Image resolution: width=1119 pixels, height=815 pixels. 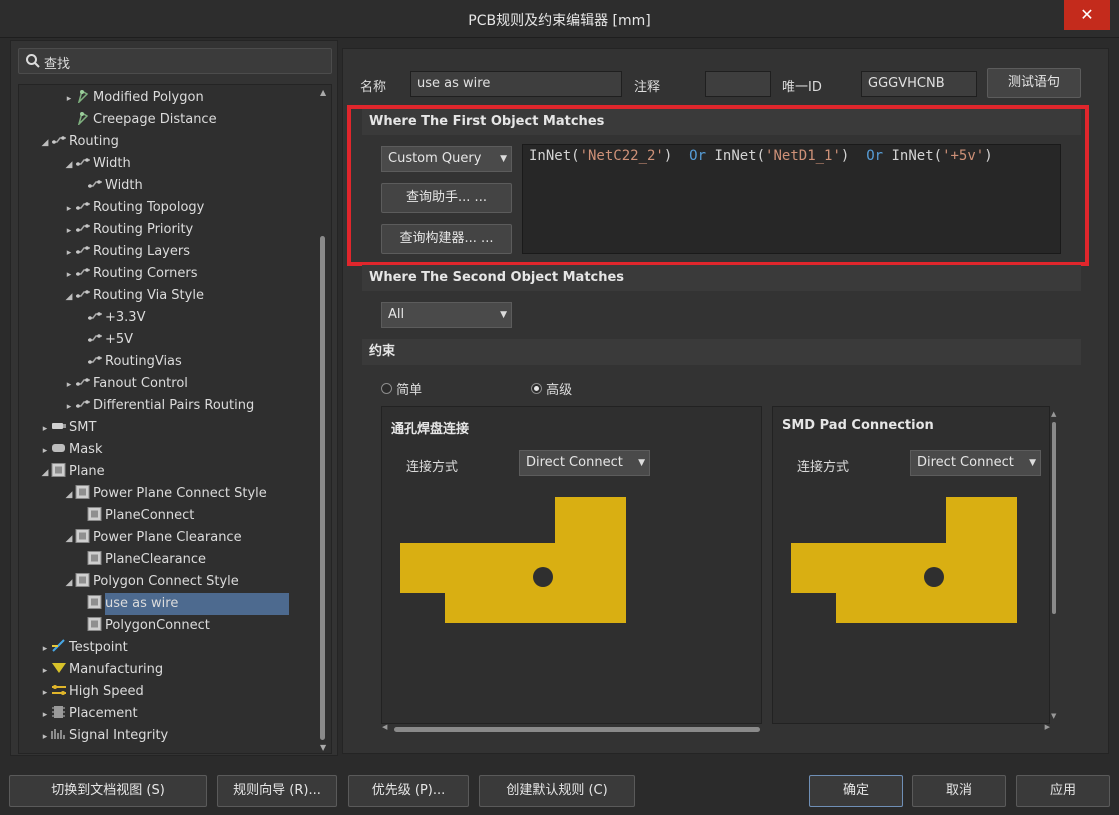 What do you see at coordinates (965, 462) in the screenshot?
I see `smd-connect-method-value: Direct Connect` at bounding box center [965, 462].